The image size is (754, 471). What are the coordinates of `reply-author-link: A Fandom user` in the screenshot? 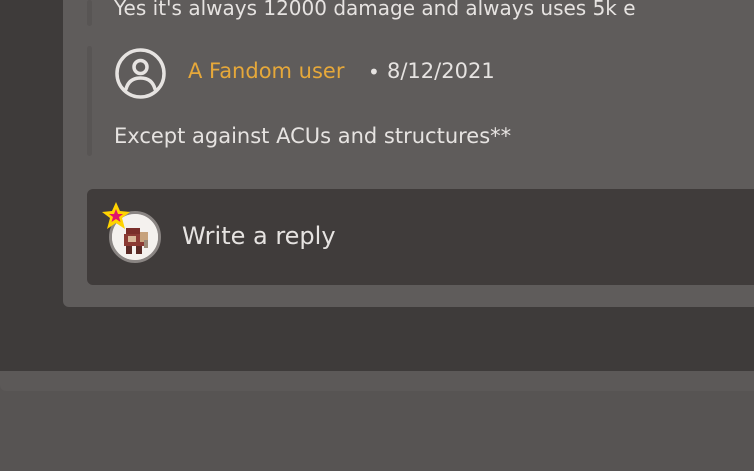 It's located at (266, 71).